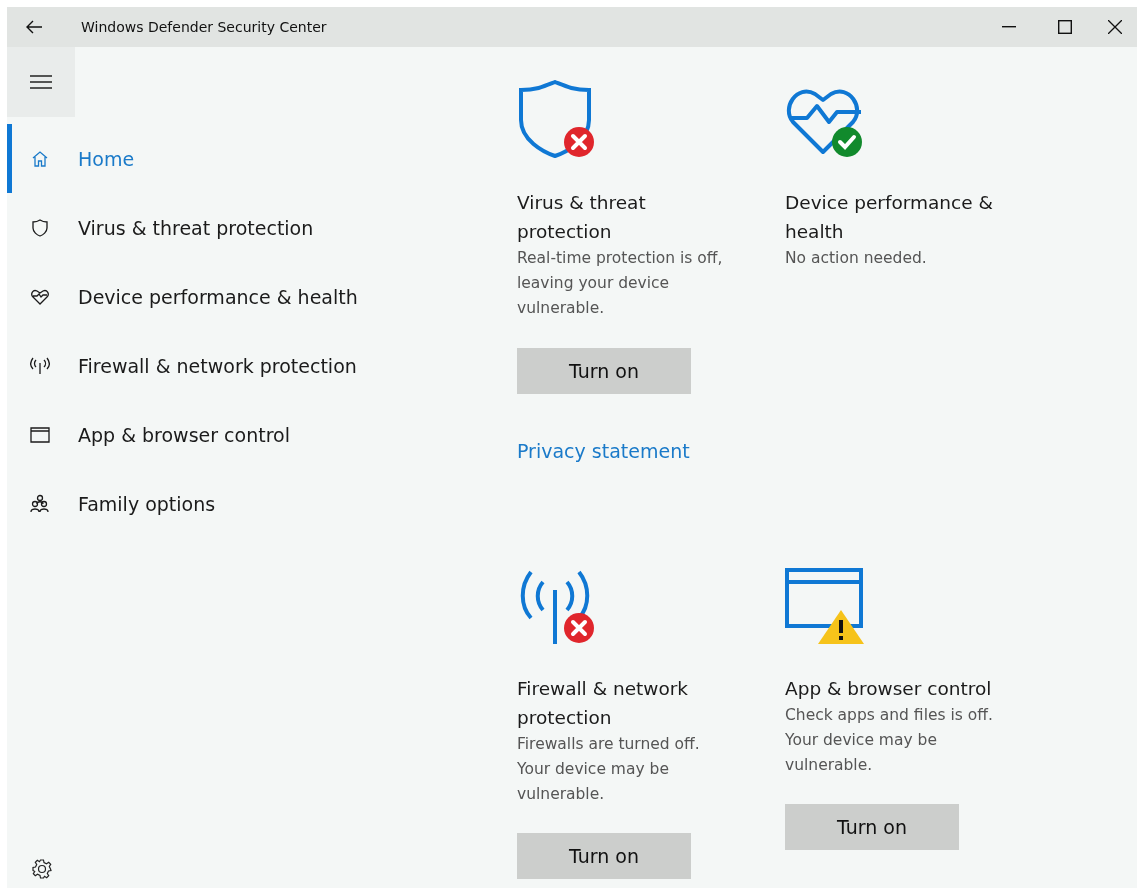 The image size is (1137, 888). I want to click on nav-item: App & browser control, so click(262, 434).